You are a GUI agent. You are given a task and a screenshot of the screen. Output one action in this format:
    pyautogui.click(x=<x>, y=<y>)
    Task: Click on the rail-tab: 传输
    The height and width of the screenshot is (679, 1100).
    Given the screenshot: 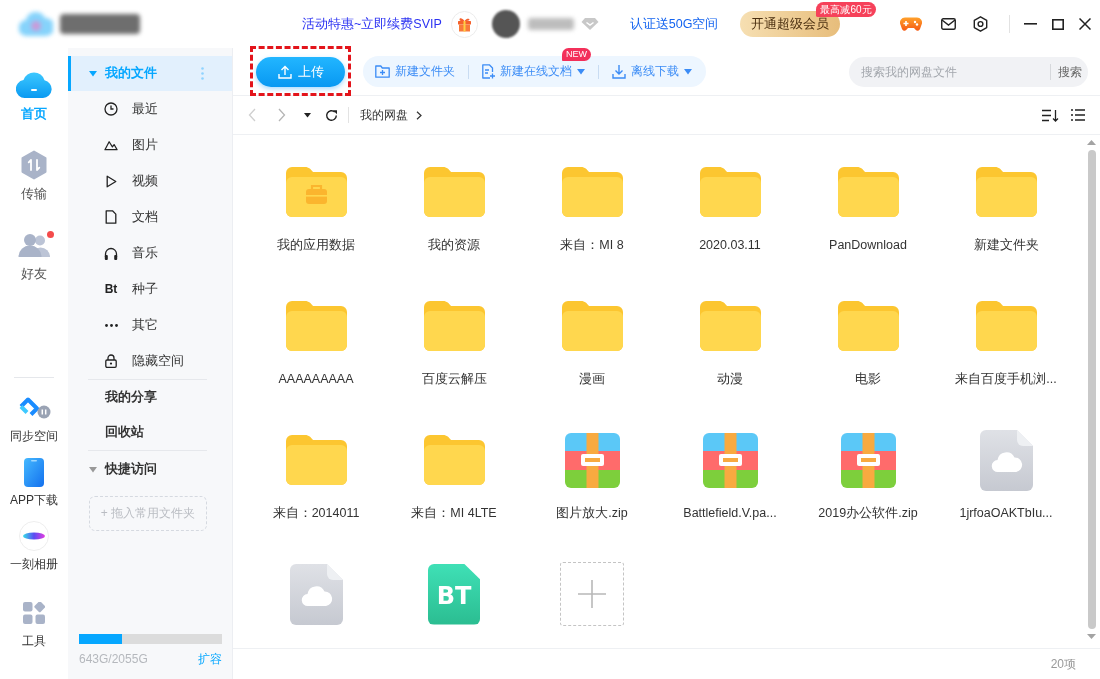 What is the action you would take?
    pyautogui.click(x=34, y=176)
    